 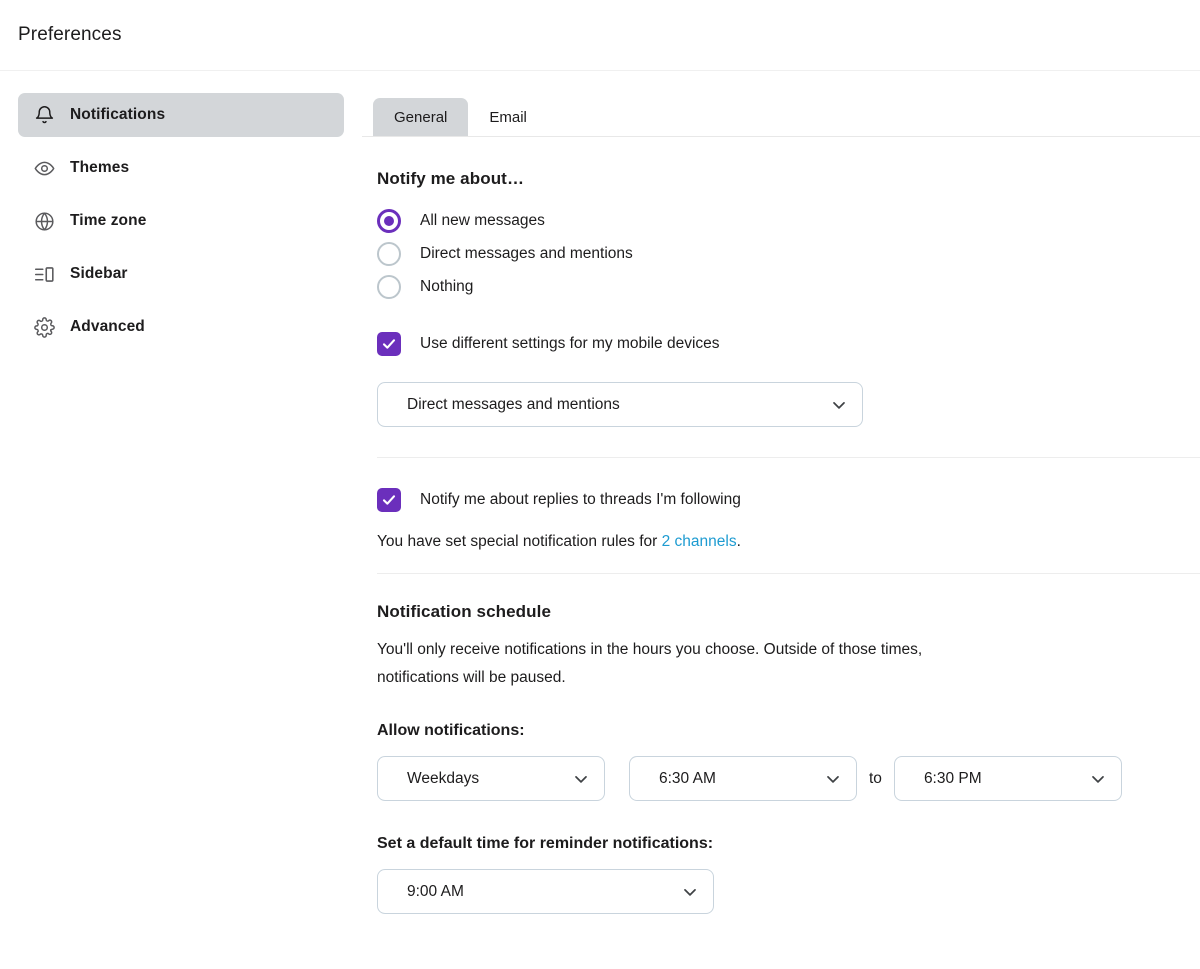 I want to click on allow-notifications-label: Allow notifications:, so click(x=451, y=730).